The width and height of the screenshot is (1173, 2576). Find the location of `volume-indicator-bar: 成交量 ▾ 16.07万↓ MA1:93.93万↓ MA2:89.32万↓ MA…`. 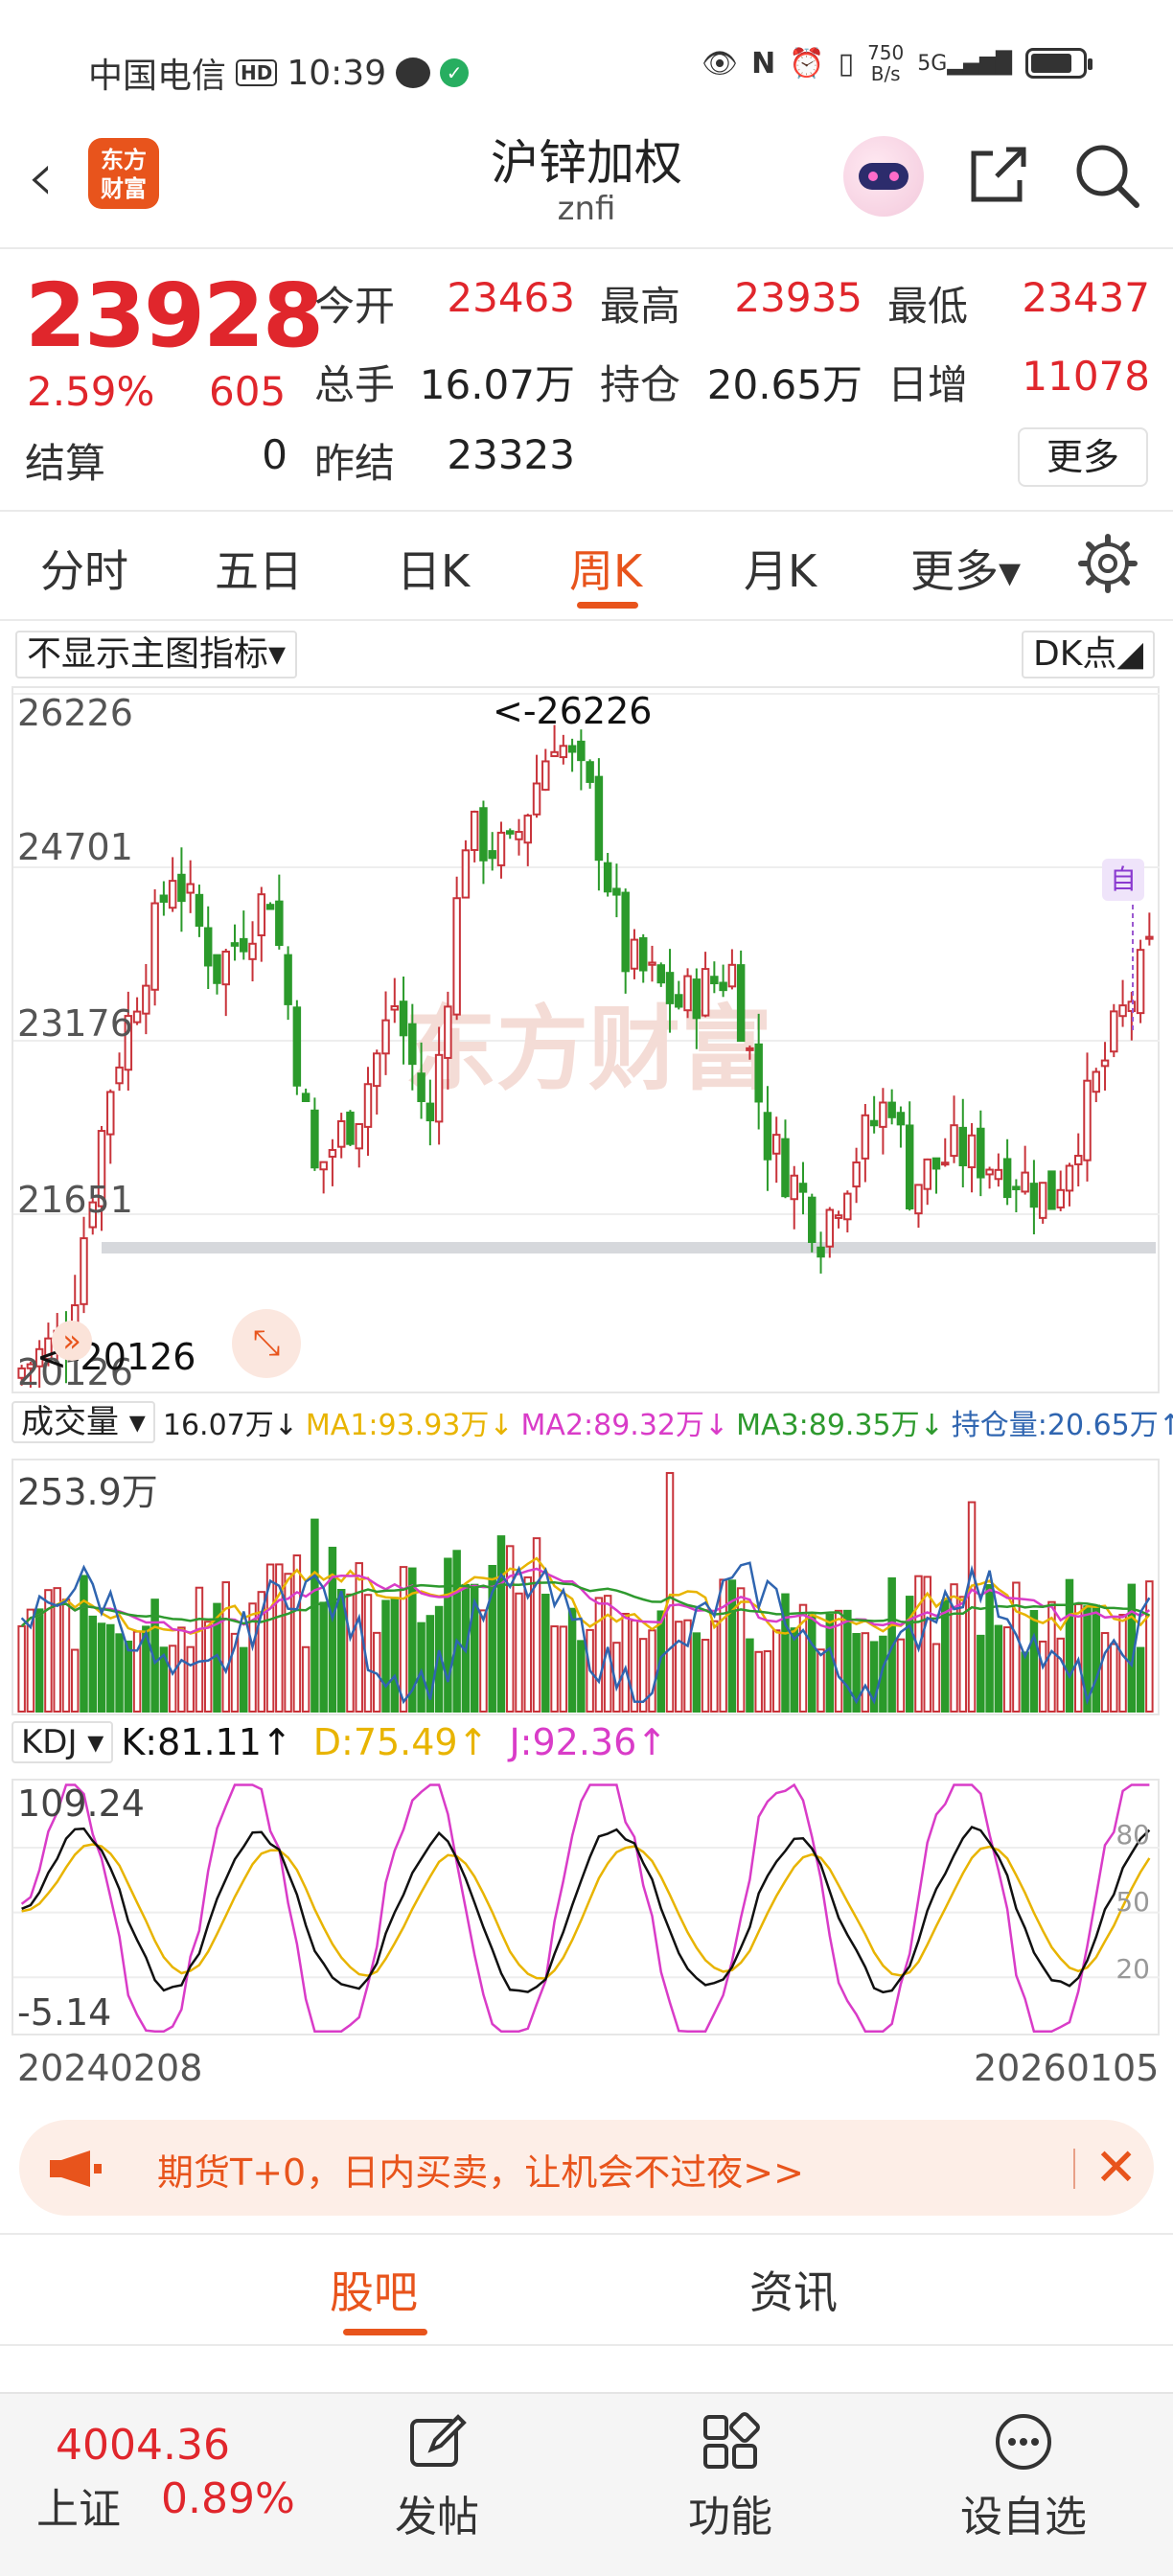

volume-indicator-bar: 成交量 ▾ 16.07万↓ MA1:93.93万↓ MA2:89.32万↓ MA… is located at coordinates (592, 1422).